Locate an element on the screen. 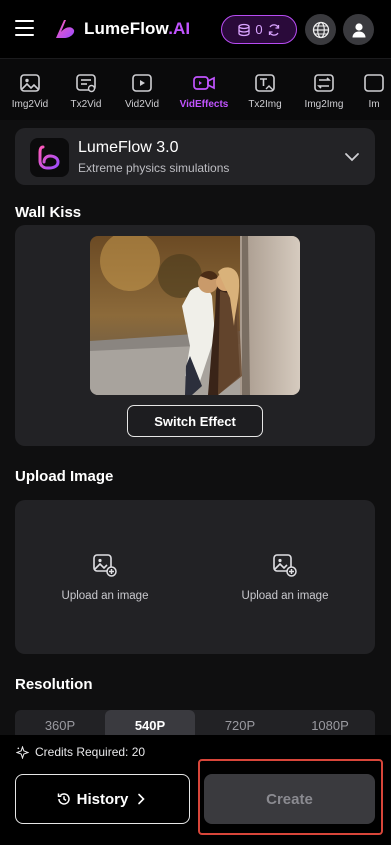 The width and height of the screenshot is (391, 845). tab-img2vid: Img2Vid is located at coordinates (30, 90).